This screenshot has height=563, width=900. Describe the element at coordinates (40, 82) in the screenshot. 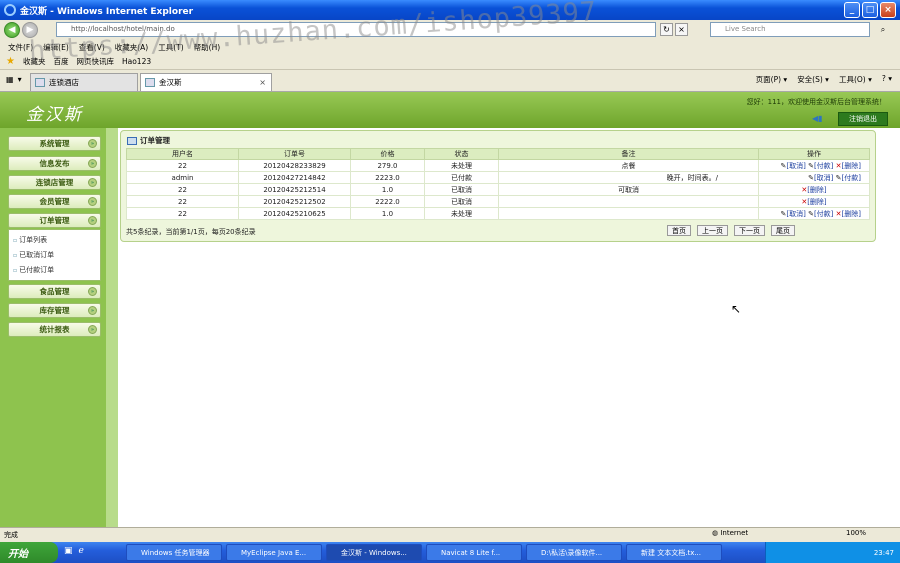

I see `page-icon` at that location.